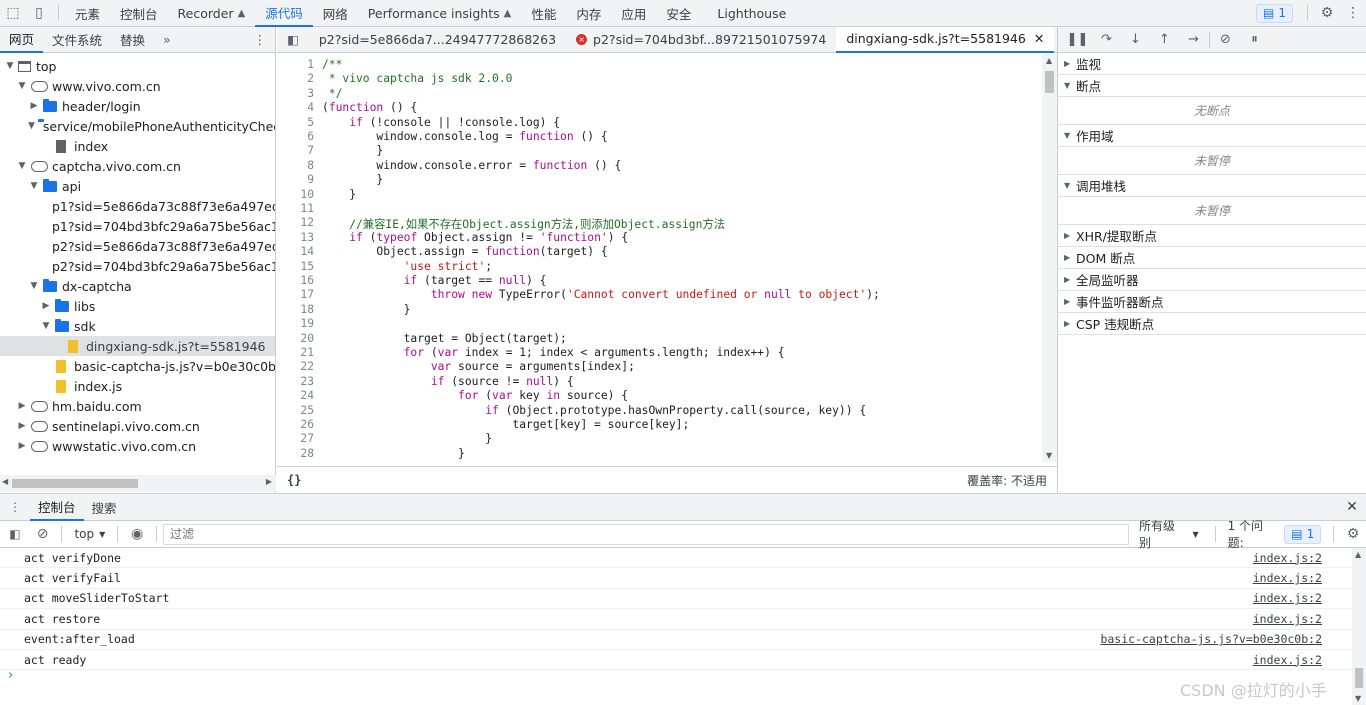  Describe the element at coordinates (1164, 39) in the screenshot. I see `step-out-icon: ↑` at that location.